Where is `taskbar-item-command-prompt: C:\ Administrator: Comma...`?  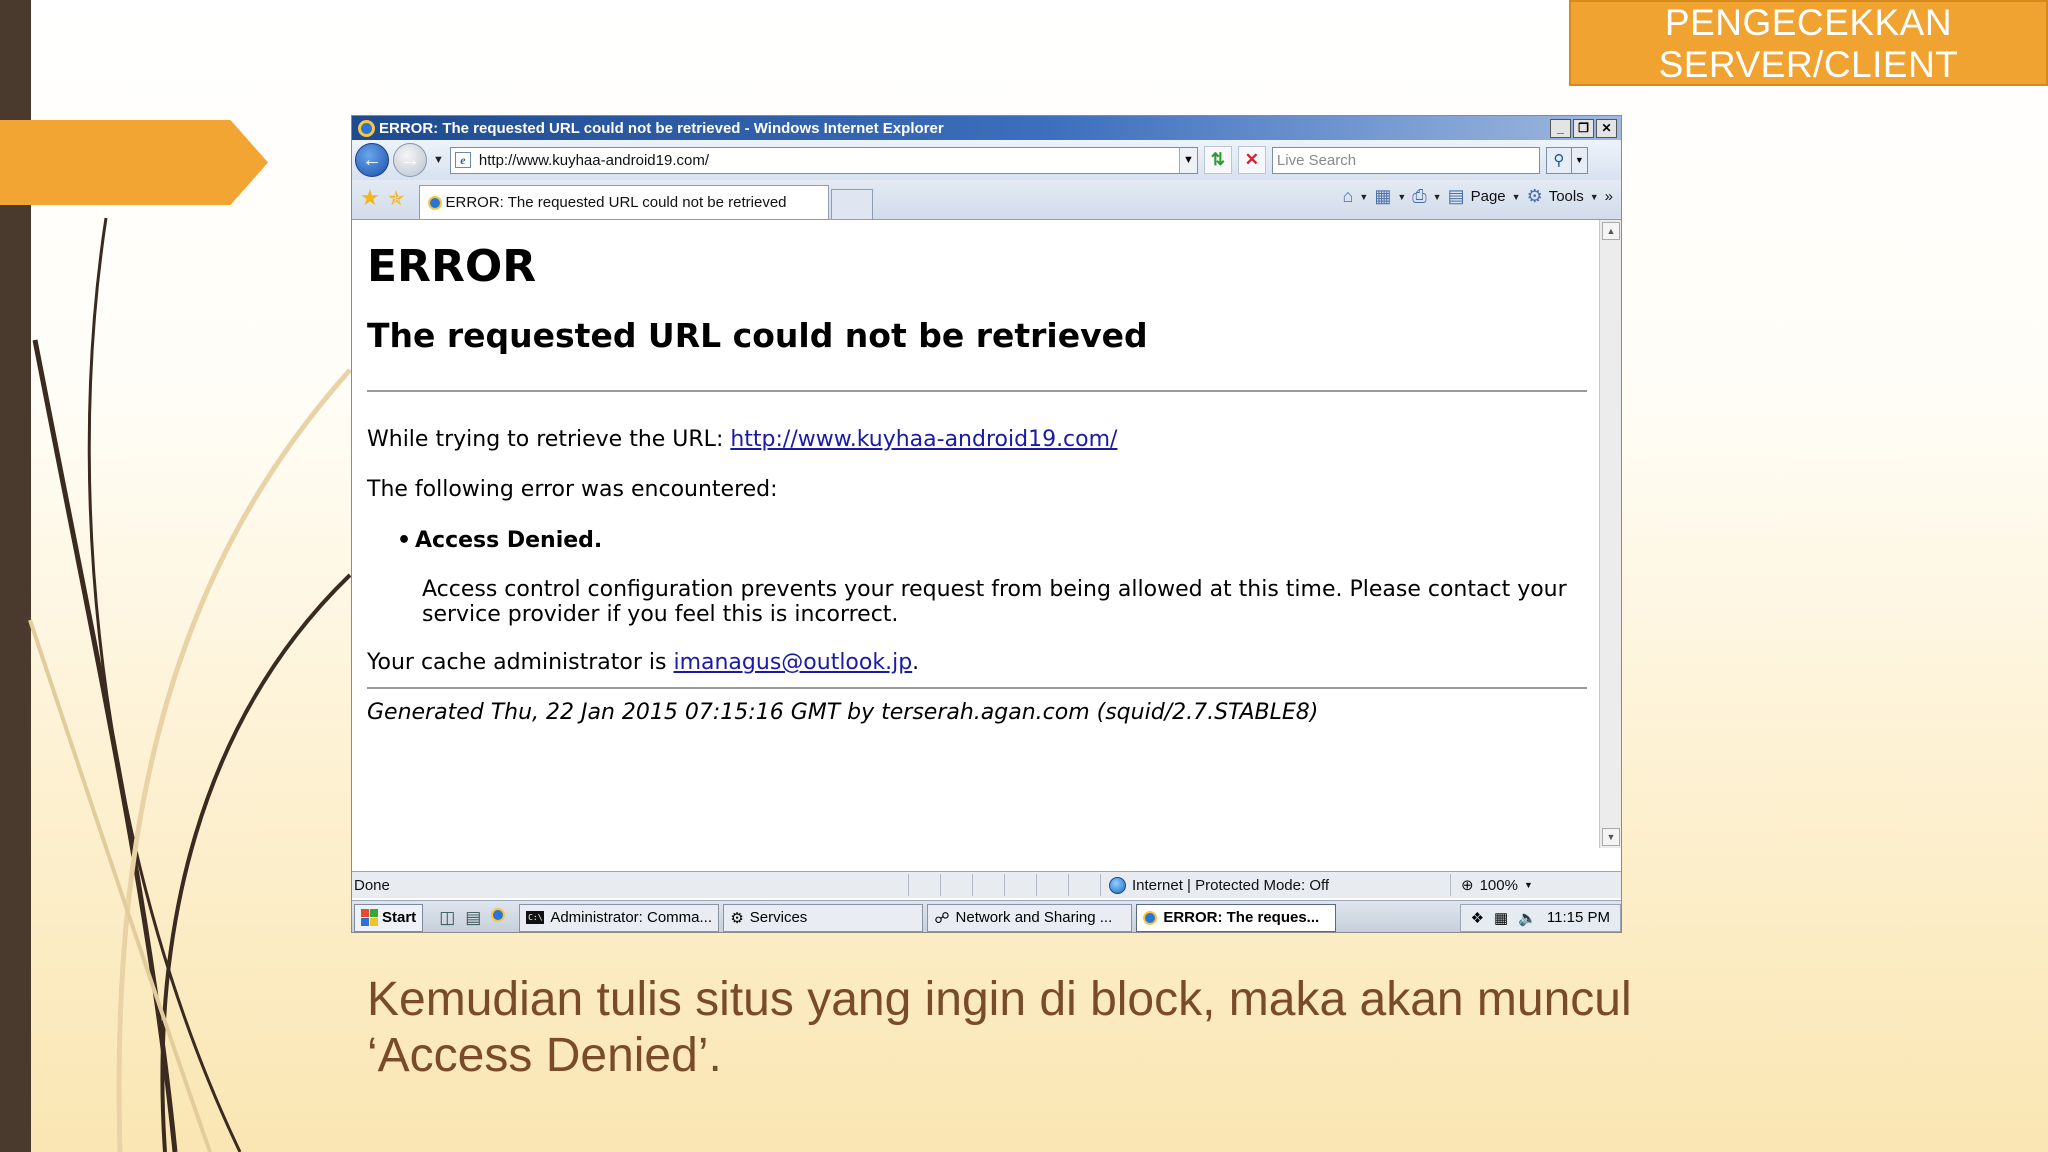 taskbar-item-command-prompt: C:\ Administrator: Comma... is located at coordinates (619, 917).